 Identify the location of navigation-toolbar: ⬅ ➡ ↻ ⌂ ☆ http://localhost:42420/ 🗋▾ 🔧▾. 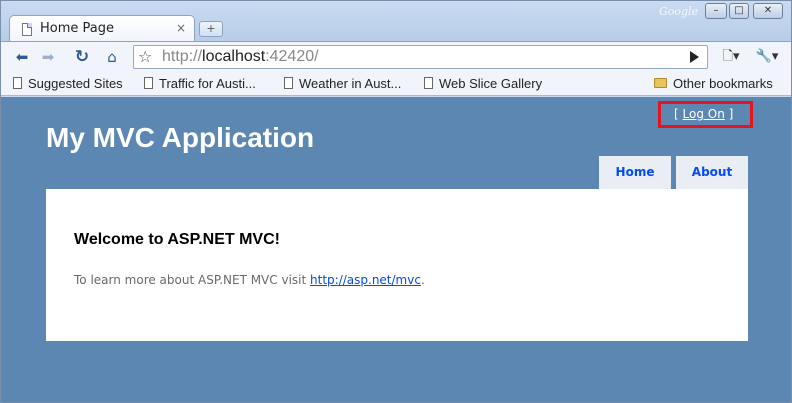
(396, 57).